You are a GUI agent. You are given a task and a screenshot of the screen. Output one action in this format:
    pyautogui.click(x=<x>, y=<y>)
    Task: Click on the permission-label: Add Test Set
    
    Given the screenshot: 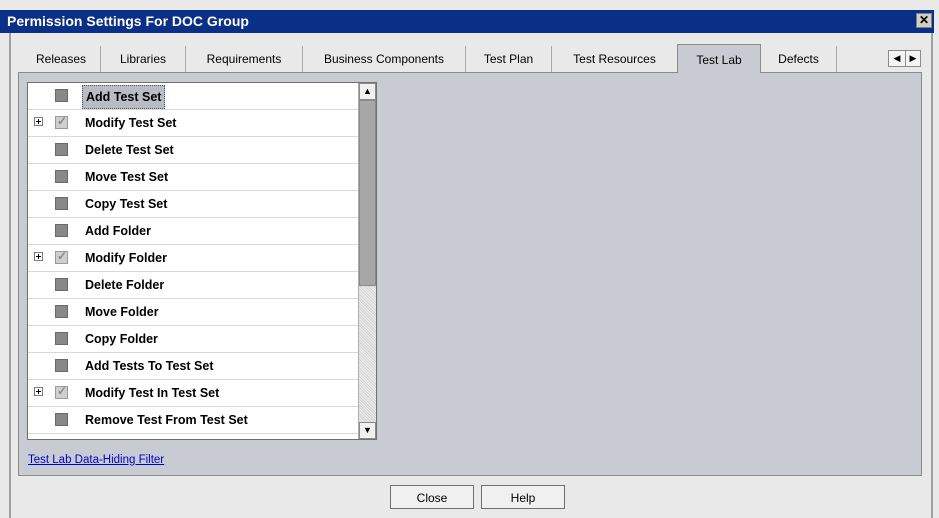 What is the action you would take?
    pyautogui.click(x=124, y=97)
    